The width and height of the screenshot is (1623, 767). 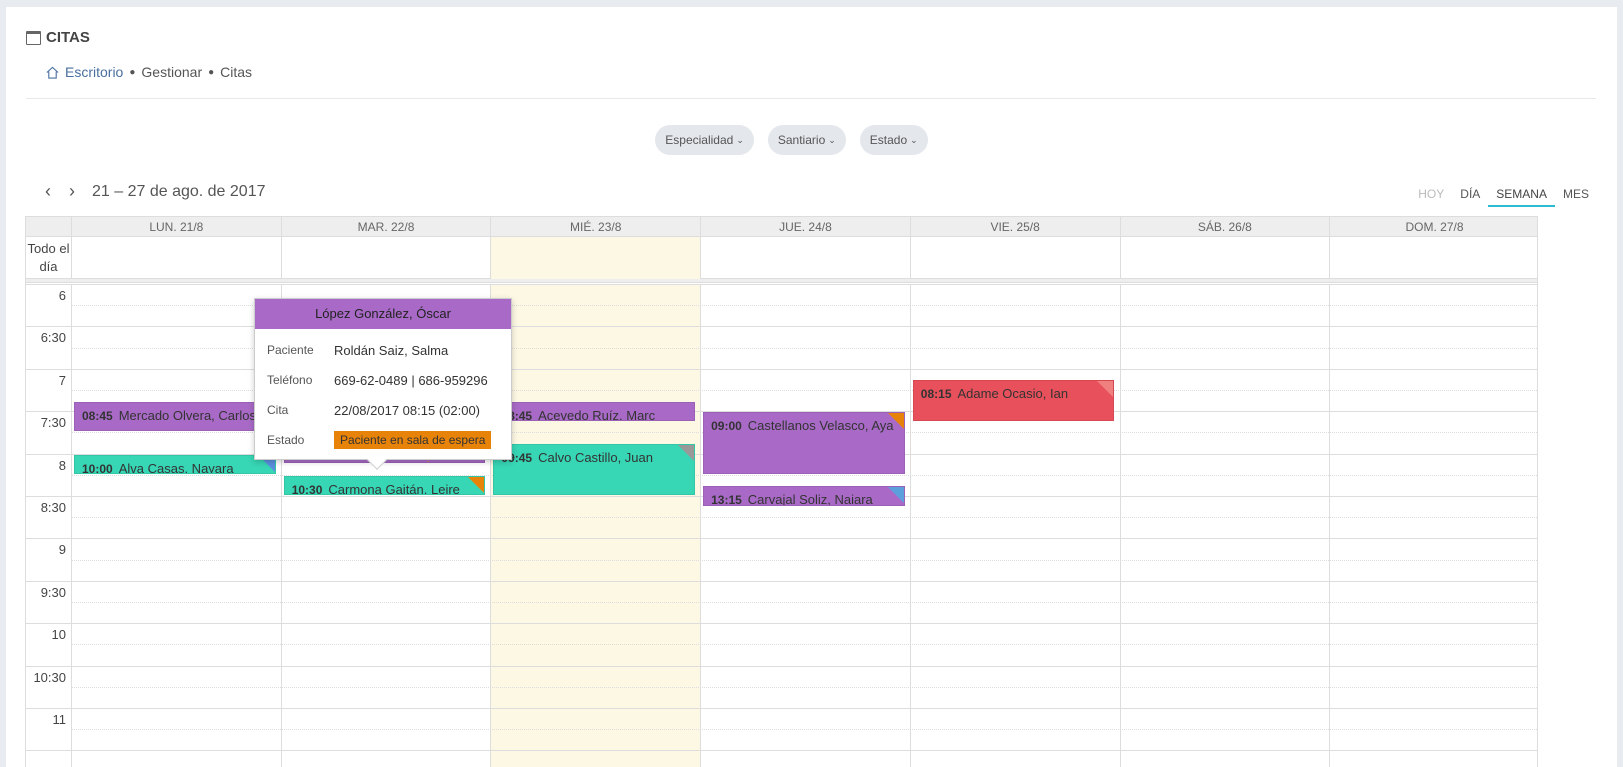 I want to click on breadcrumb-section: Gestionar, so click(x=171, y=72).